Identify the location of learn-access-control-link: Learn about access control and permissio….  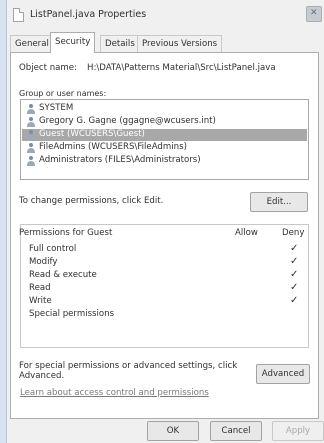
(114, 393).